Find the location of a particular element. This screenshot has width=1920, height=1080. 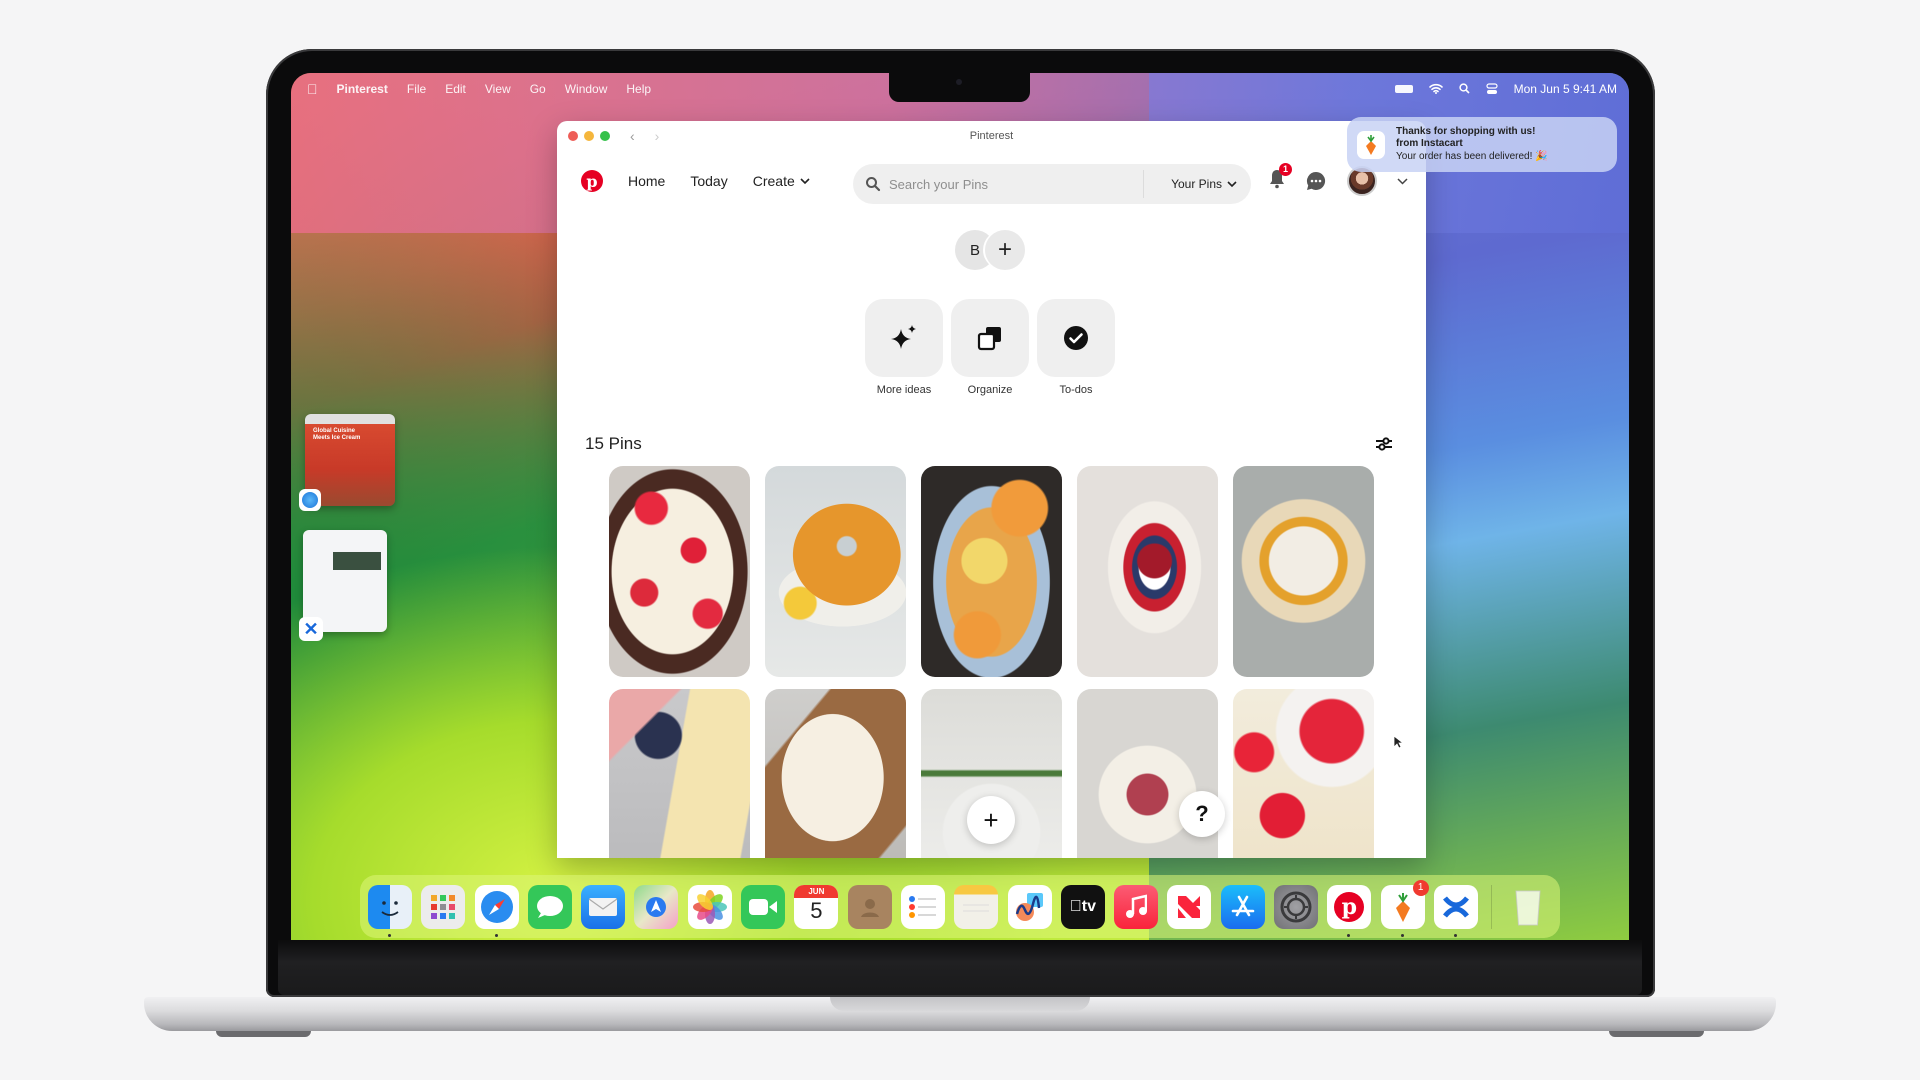

nav-today: Today is located at coordinates (708, 181).